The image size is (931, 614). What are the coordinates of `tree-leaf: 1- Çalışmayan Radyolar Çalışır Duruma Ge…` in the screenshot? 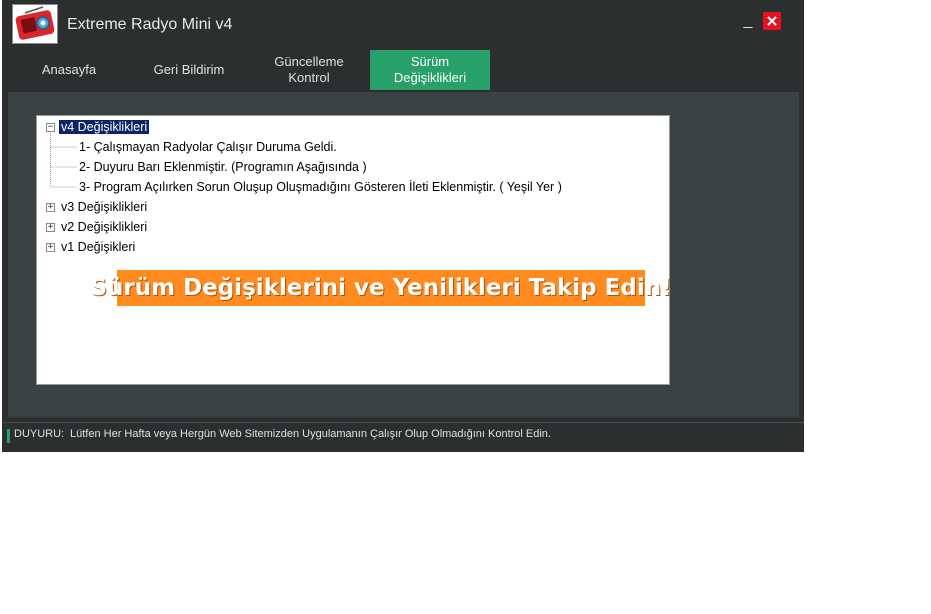 It's located at (208, 147).